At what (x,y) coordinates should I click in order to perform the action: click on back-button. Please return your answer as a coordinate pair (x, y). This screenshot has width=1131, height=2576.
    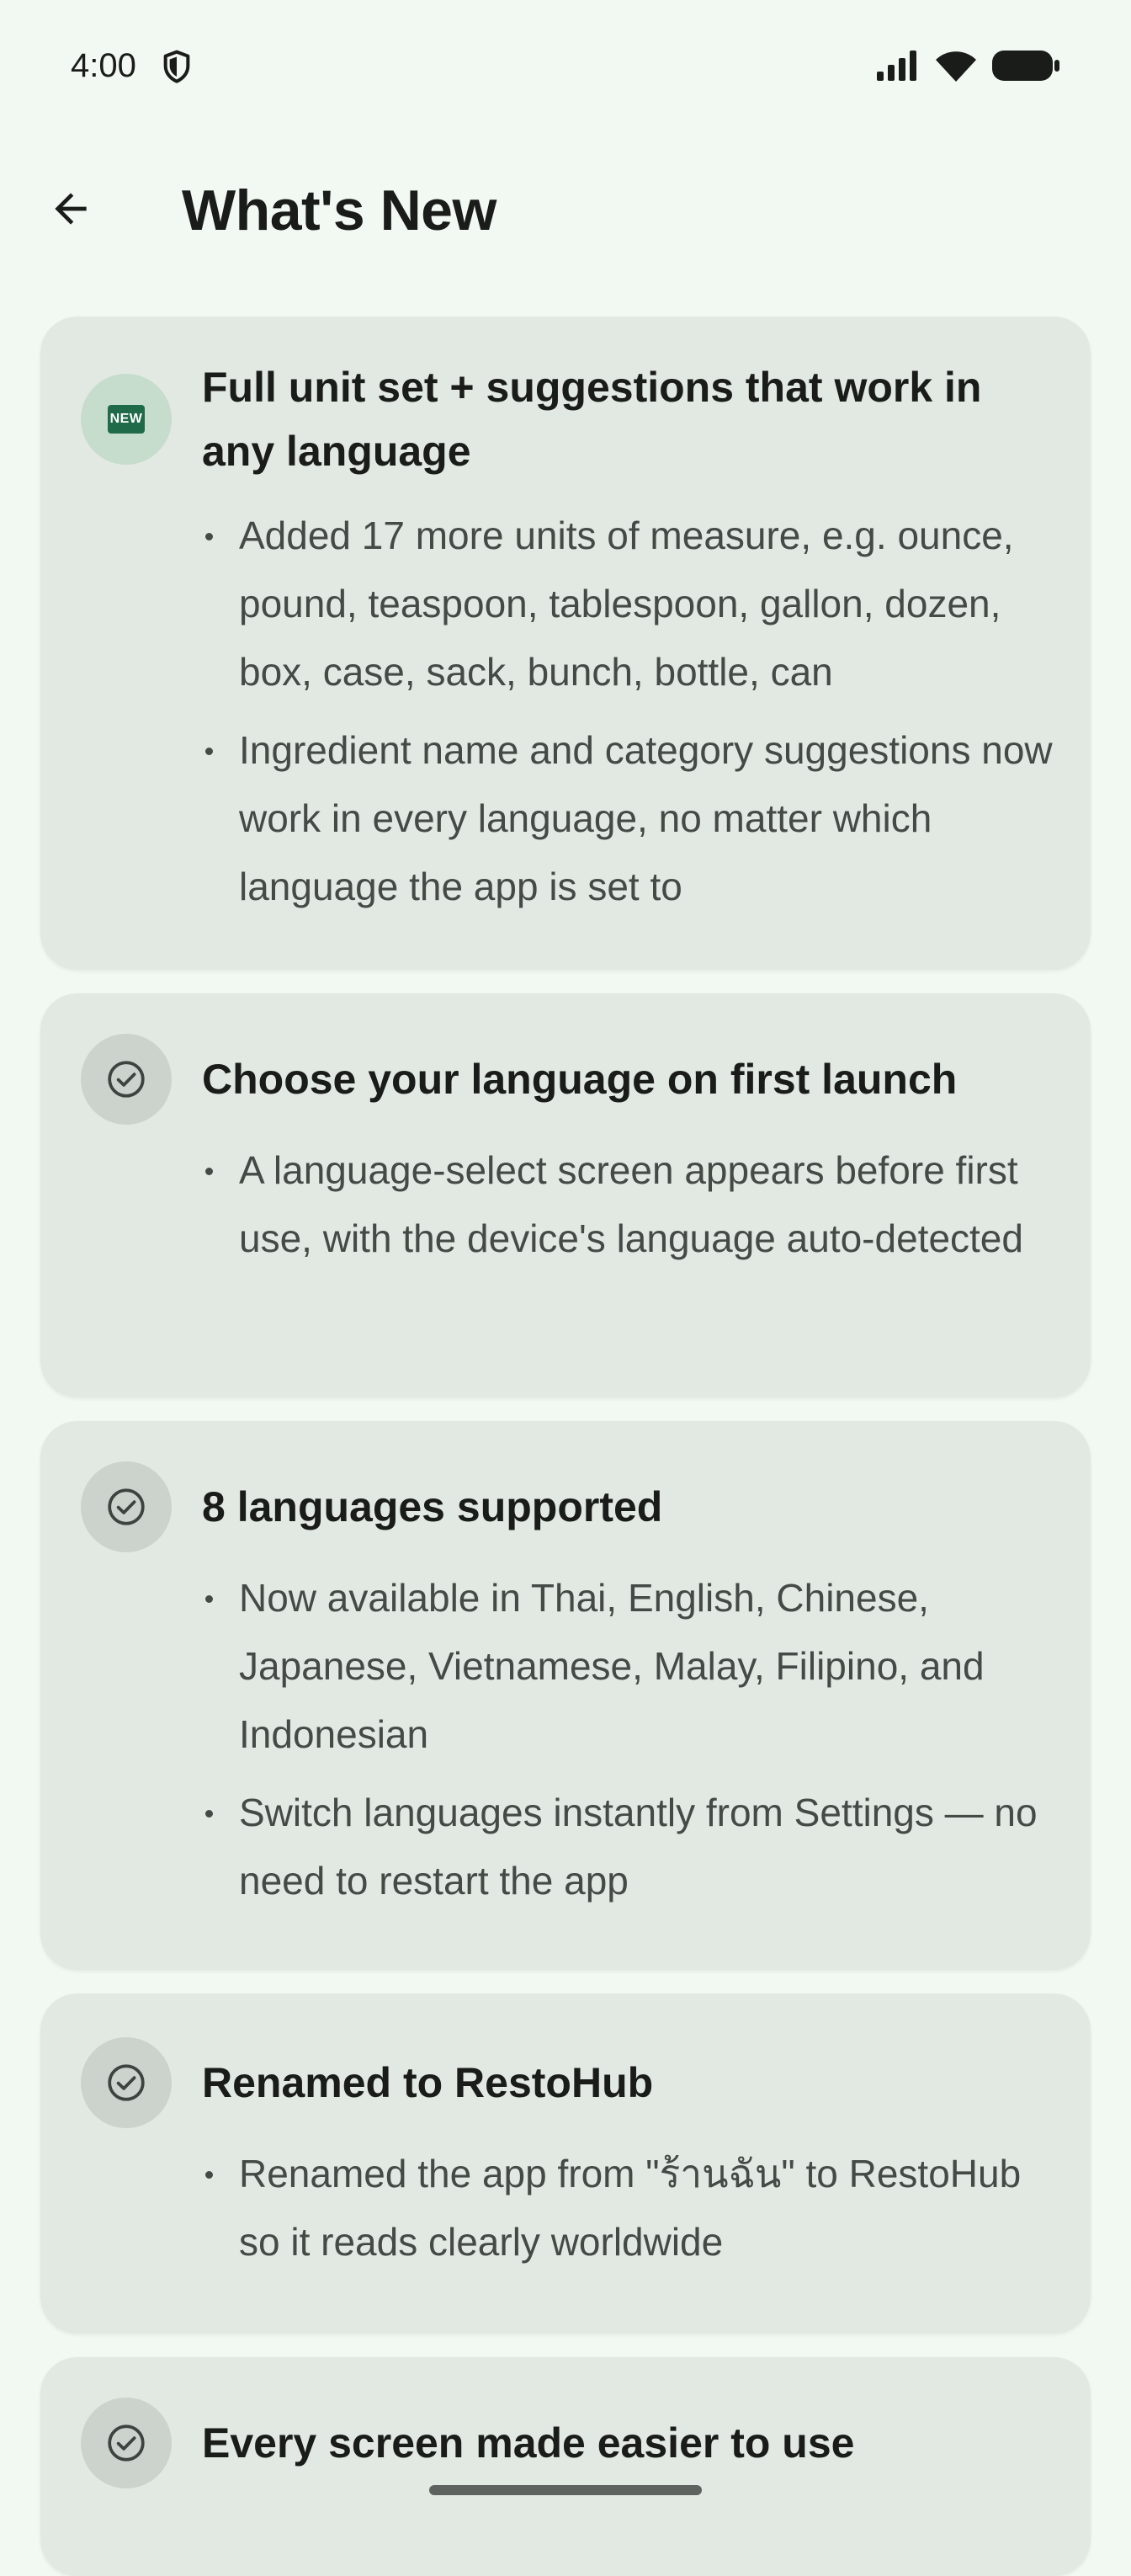
    Looking at the image, I should click on (71, 209).